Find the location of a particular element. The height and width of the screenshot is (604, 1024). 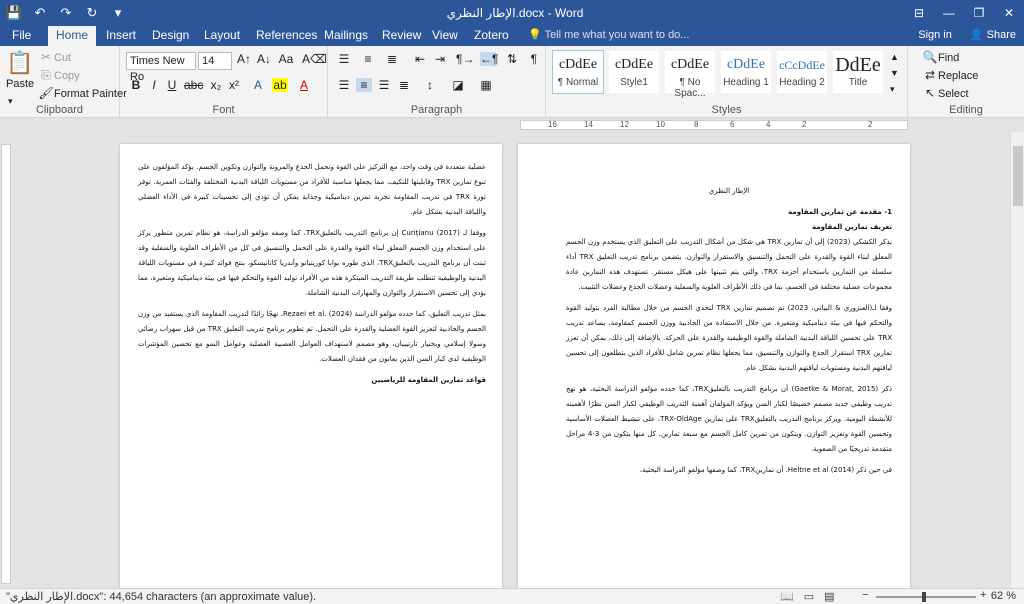

restore-button: ❐ is located at coordinates (979, 13).